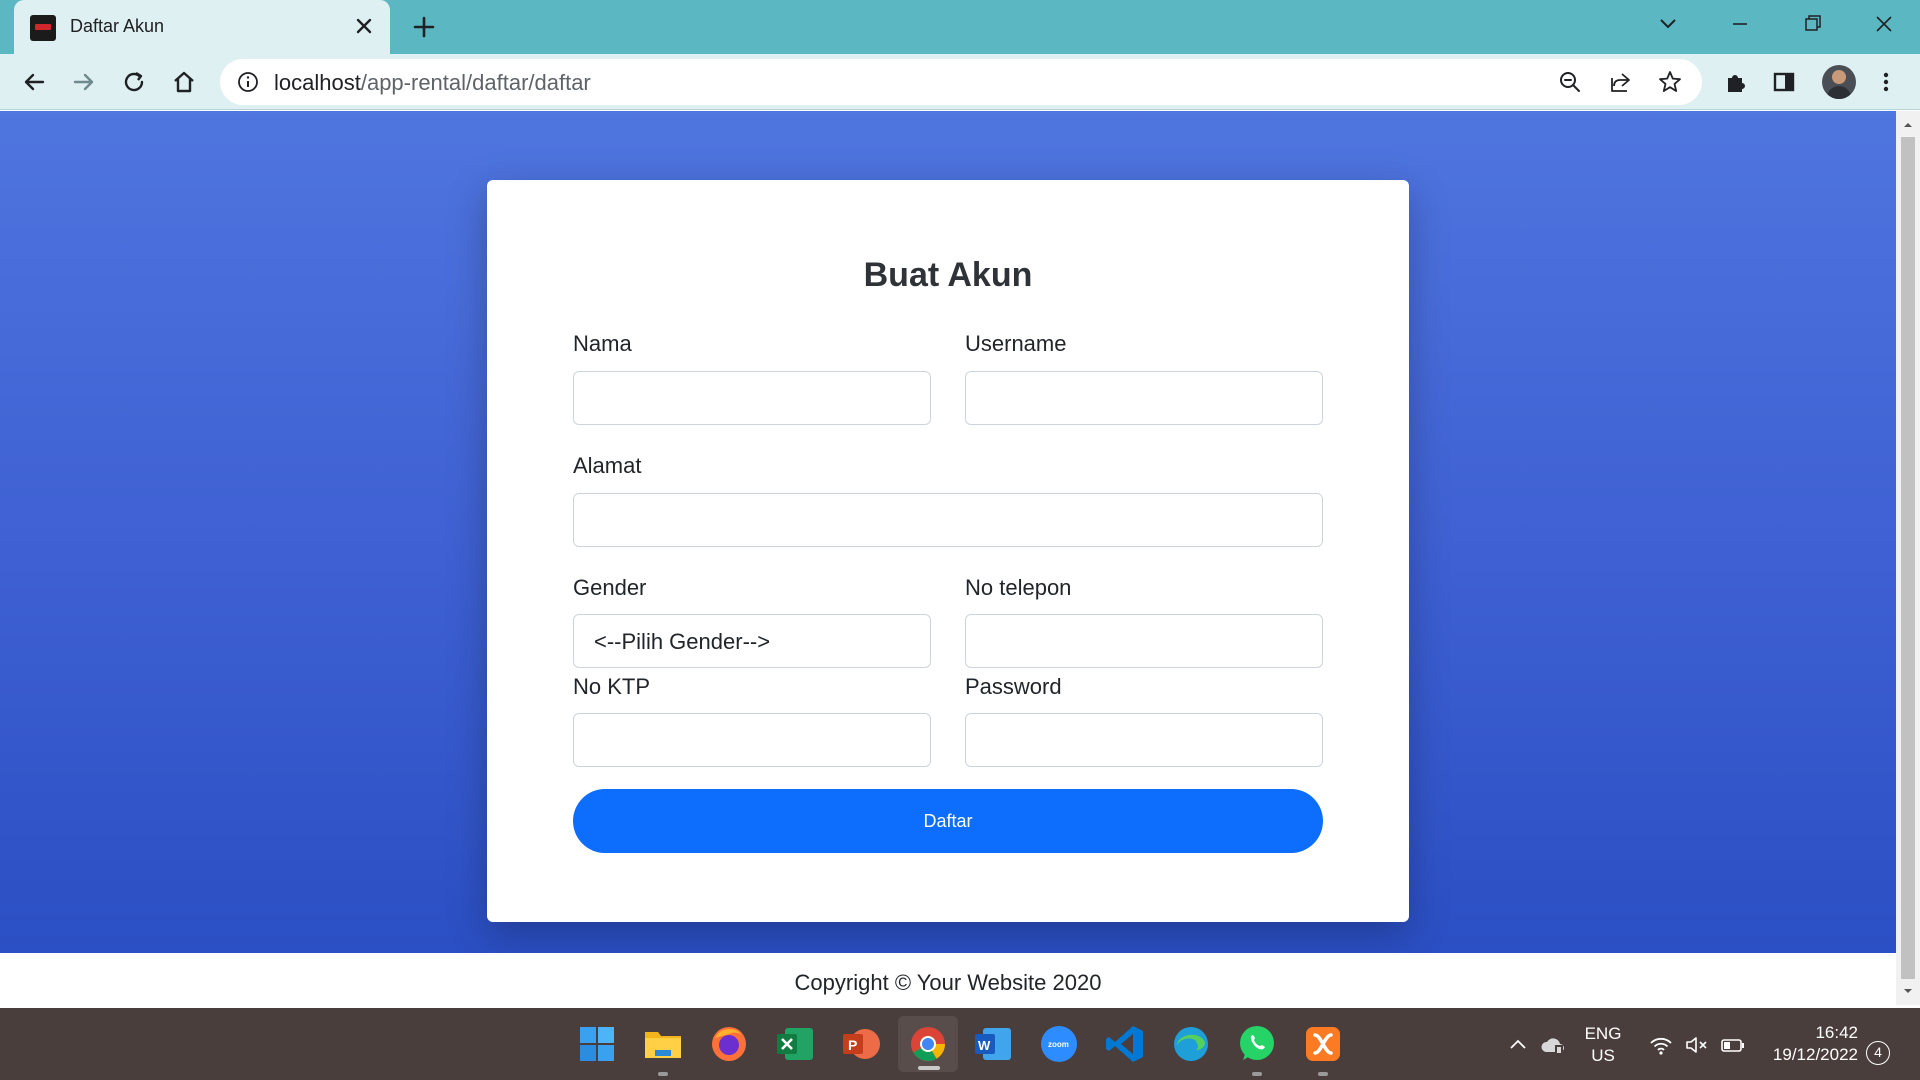 This screenshot has height=1080, width=1920. What do you see at coordinates (1697, 1045) in the screenshot?
I see `speaker-muted-icon` at bounding box center [1697, 1045].